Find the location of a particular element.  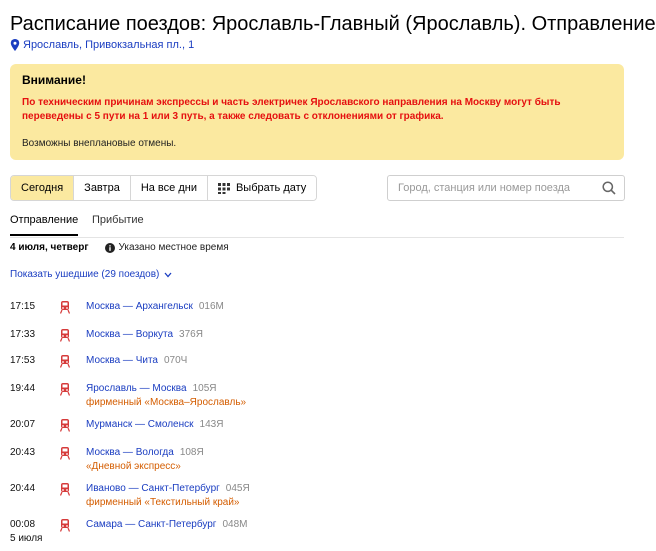

departure-time: 20:07 is located at coordinates (23, 424).